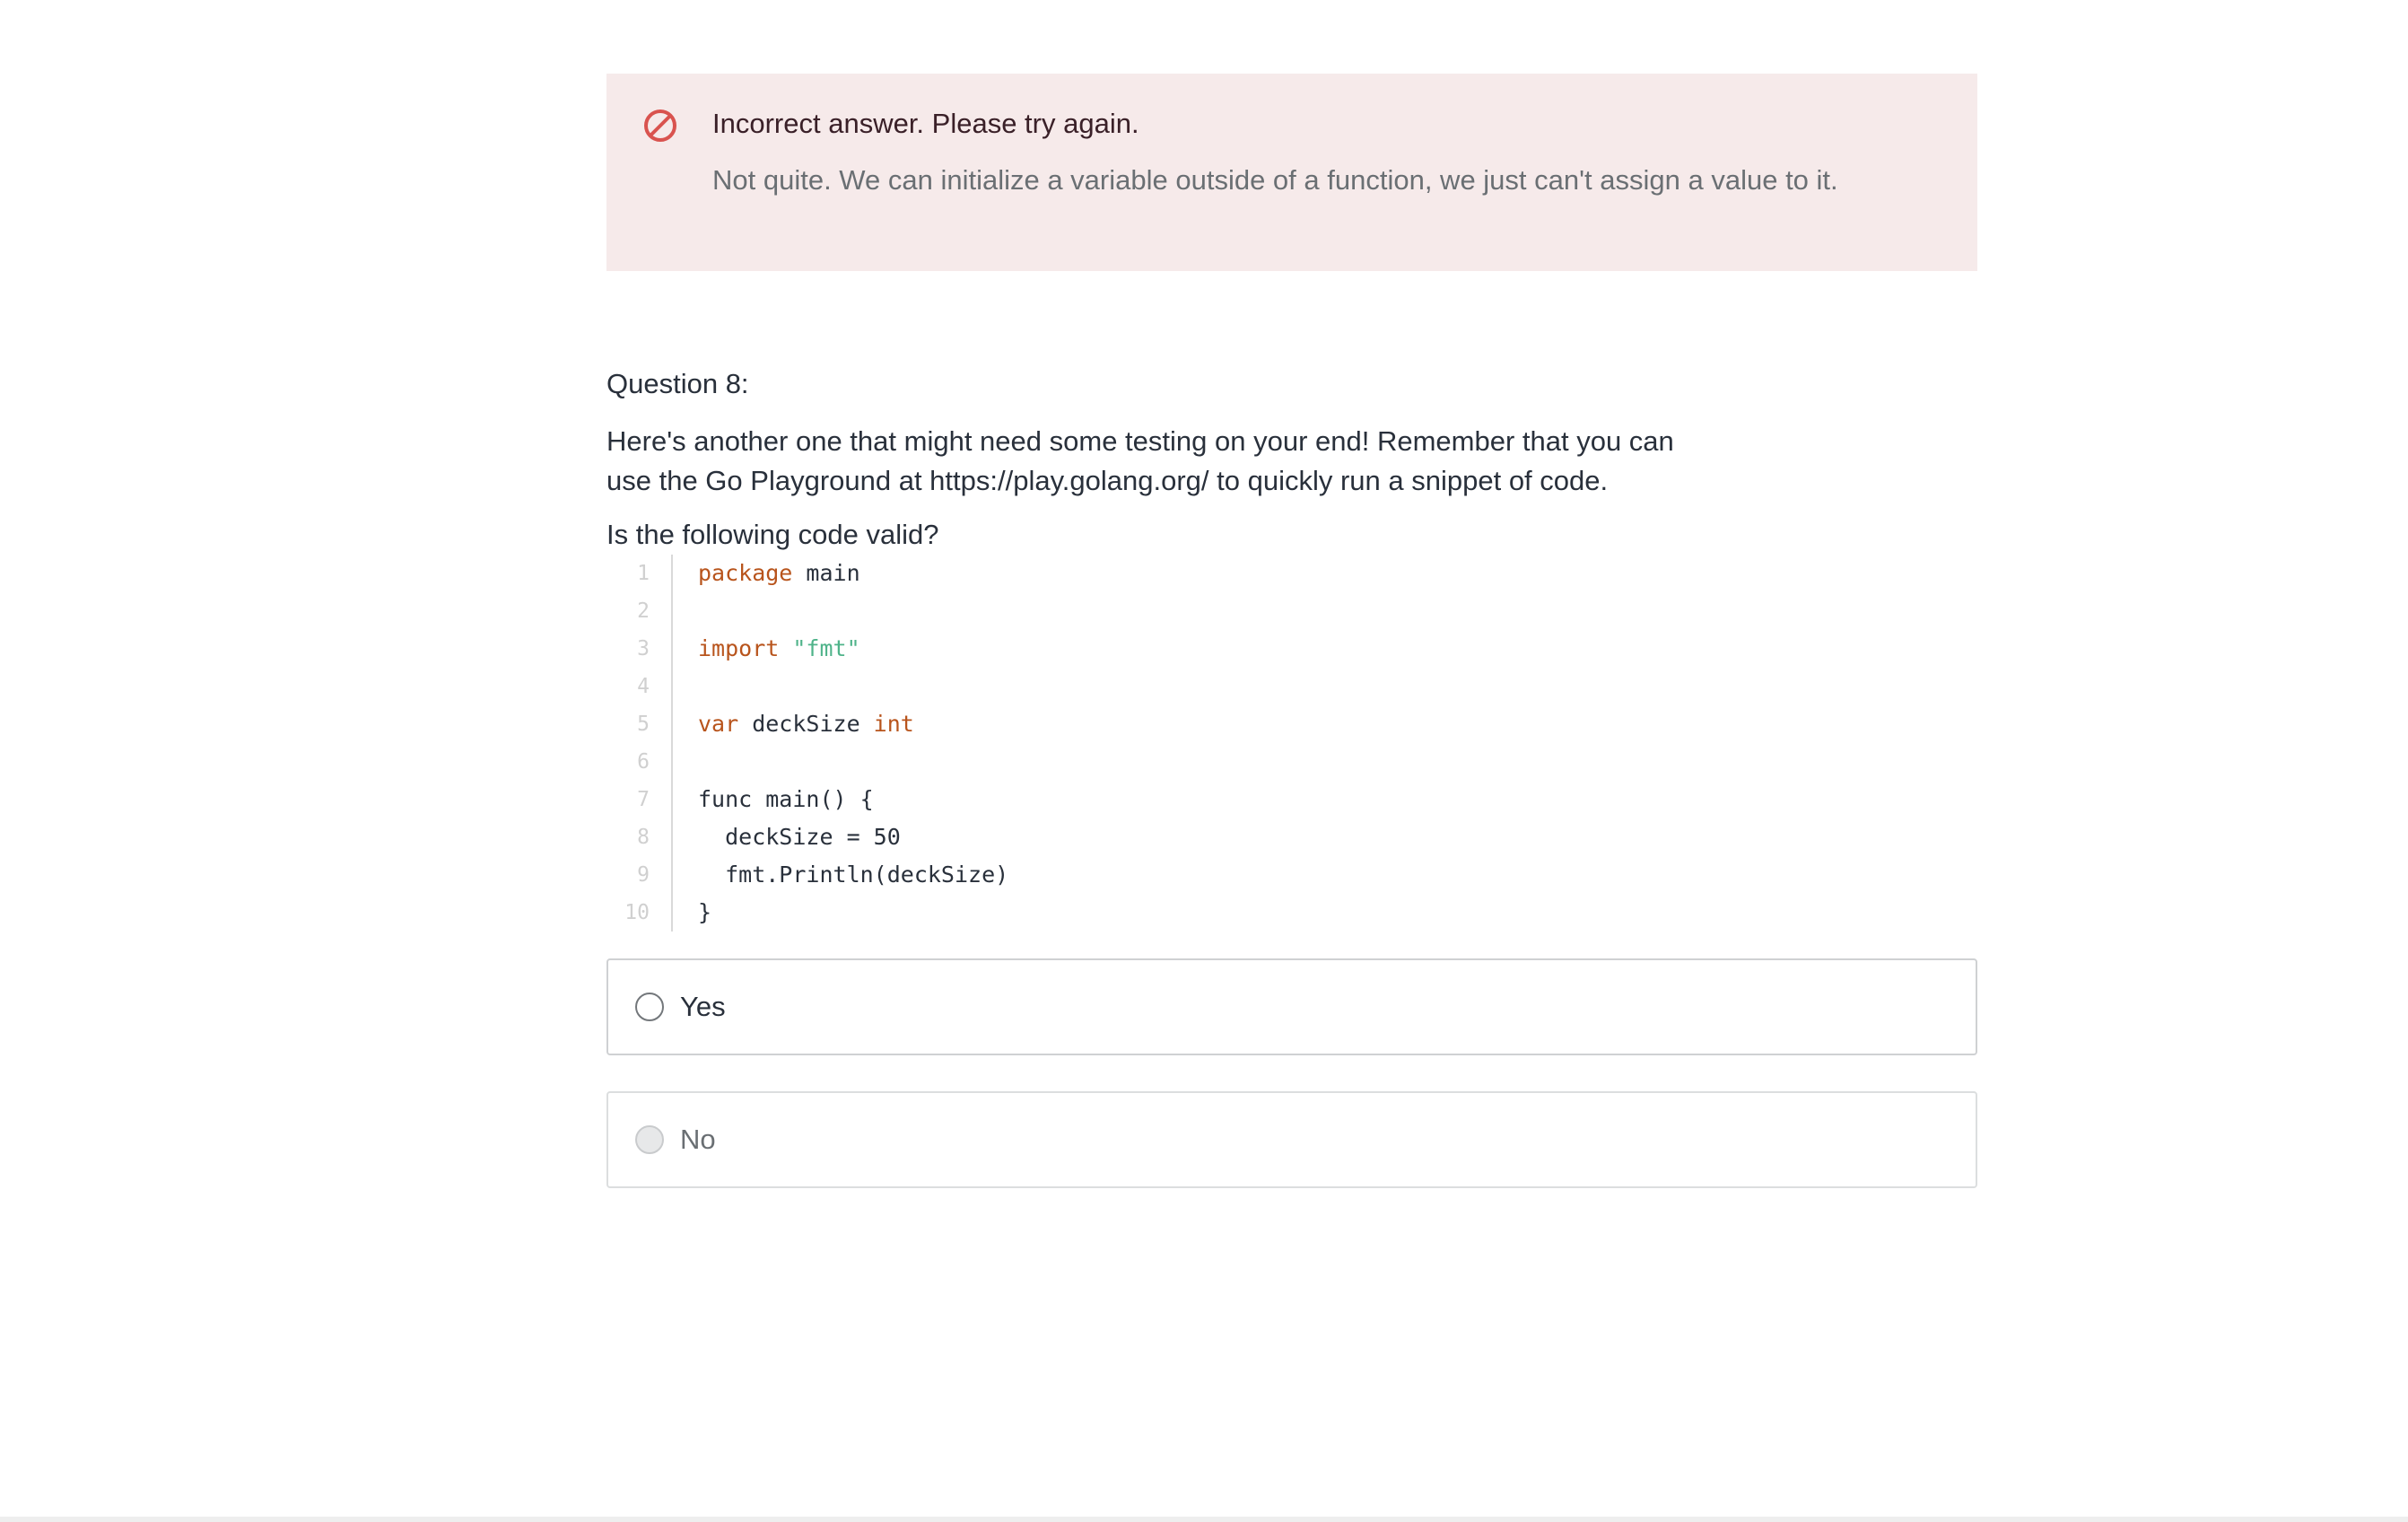  What do you see at coordinates (639, 649) in the screenshot?
I see `line-number: 3` at bounding box center [639, 649].